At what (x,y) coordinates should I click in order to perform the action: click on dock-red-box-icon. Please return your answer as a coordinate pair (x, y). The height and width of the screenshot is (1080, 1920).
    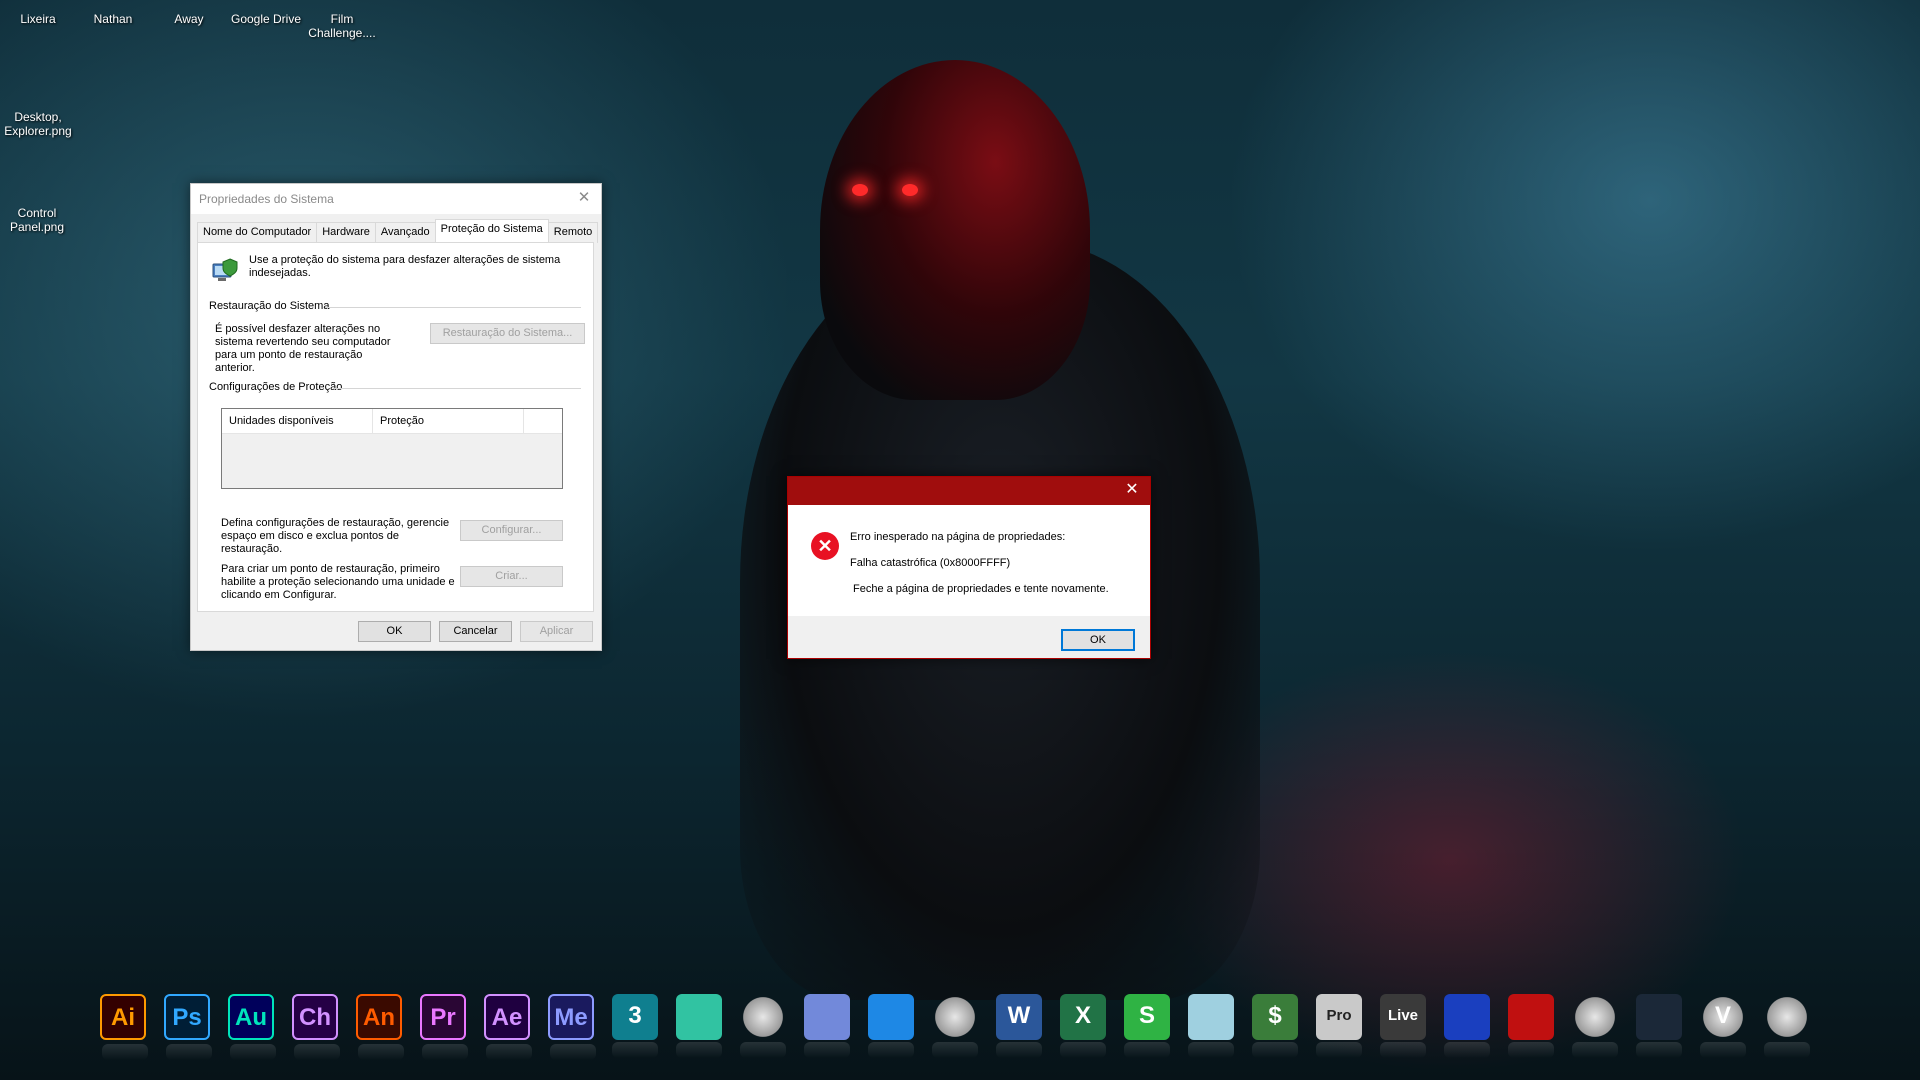
    Looking at the image, I should click on (1531, 1026).